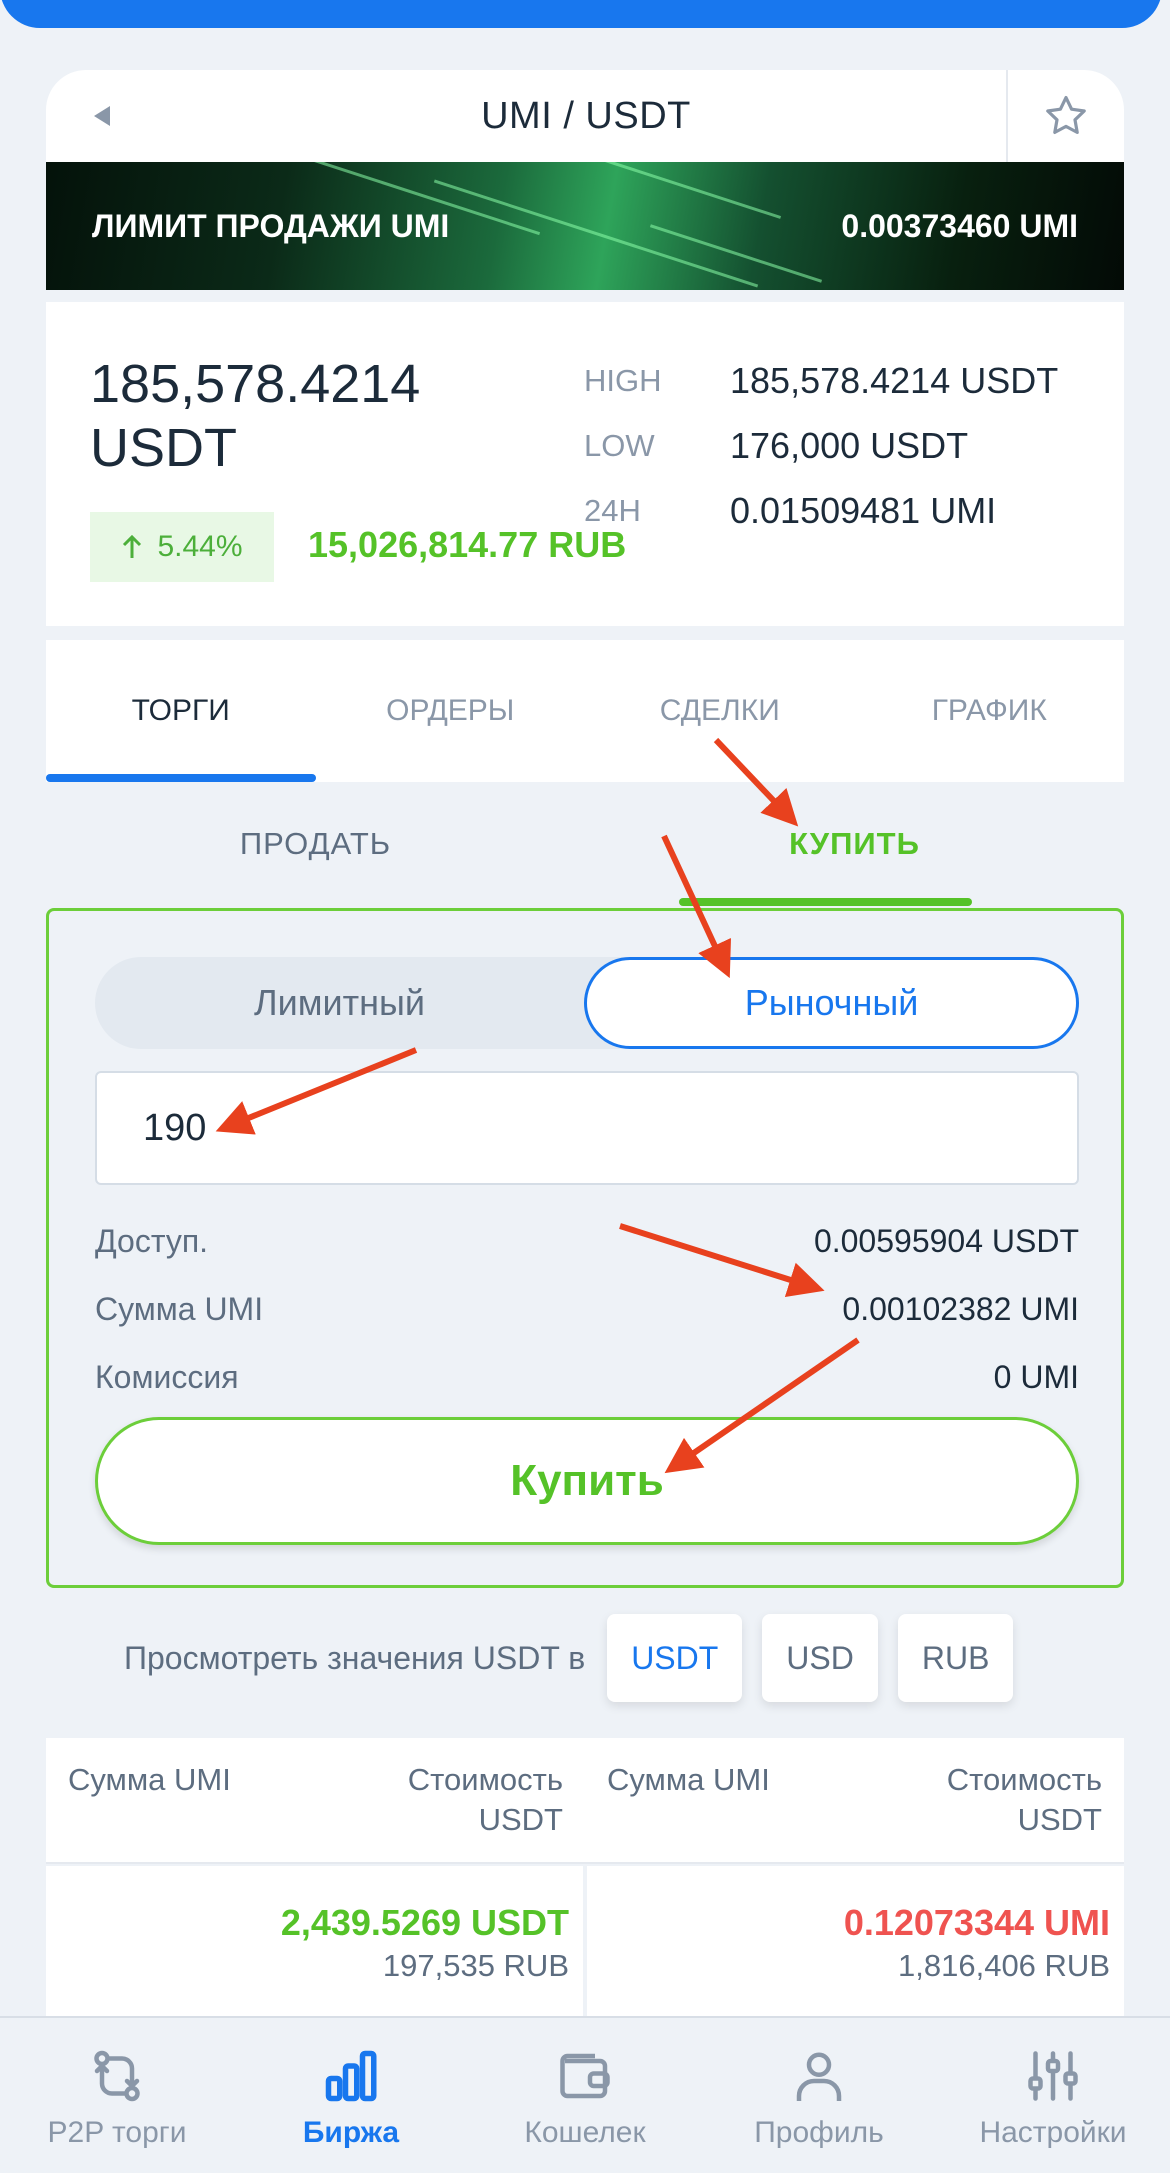 This screenshot has height=2173, width=1170. I want to click on user-icon, so click(819, 2076).